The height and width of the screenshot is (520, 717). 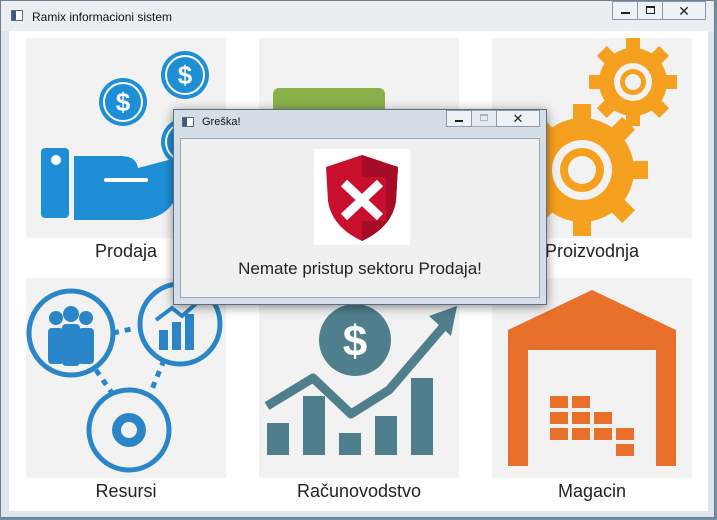 What do you see at coordinates (357, 16) in the screenshot?
I see `title-bar: Ramix informacioni sistem ✕` at bounding box center [357, 16].